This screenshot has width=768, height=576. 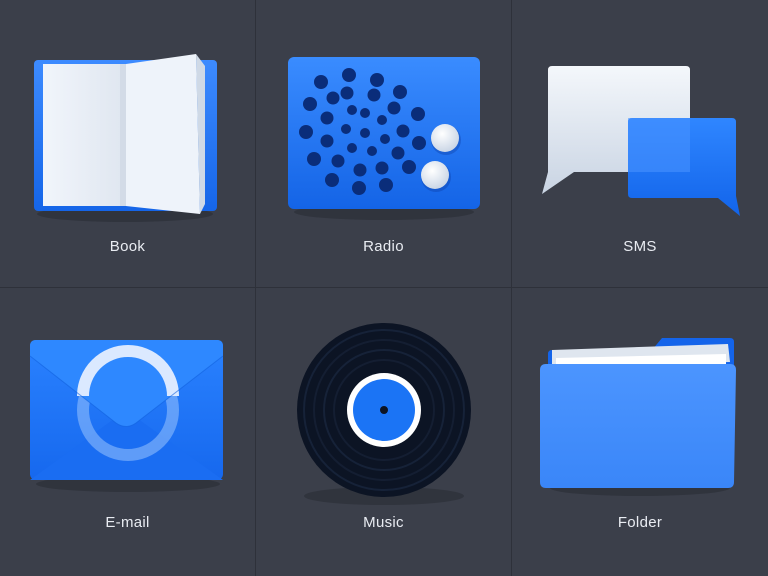 What do you see at coordinates (384, 414) in the screenshot?
I see `vinyl-icon` at bounding box center [384, 414].